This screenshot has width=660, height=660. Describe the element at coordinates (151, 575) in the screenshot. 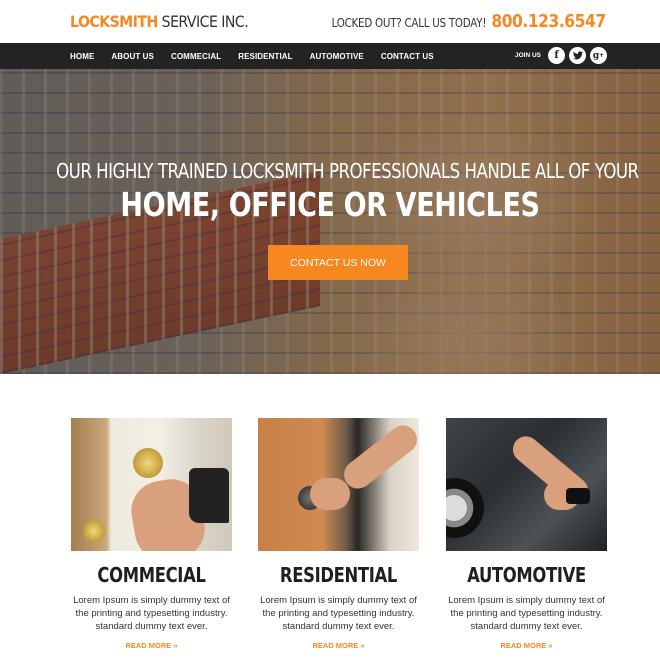

I see `service-title: COMMECIAL` at that location.